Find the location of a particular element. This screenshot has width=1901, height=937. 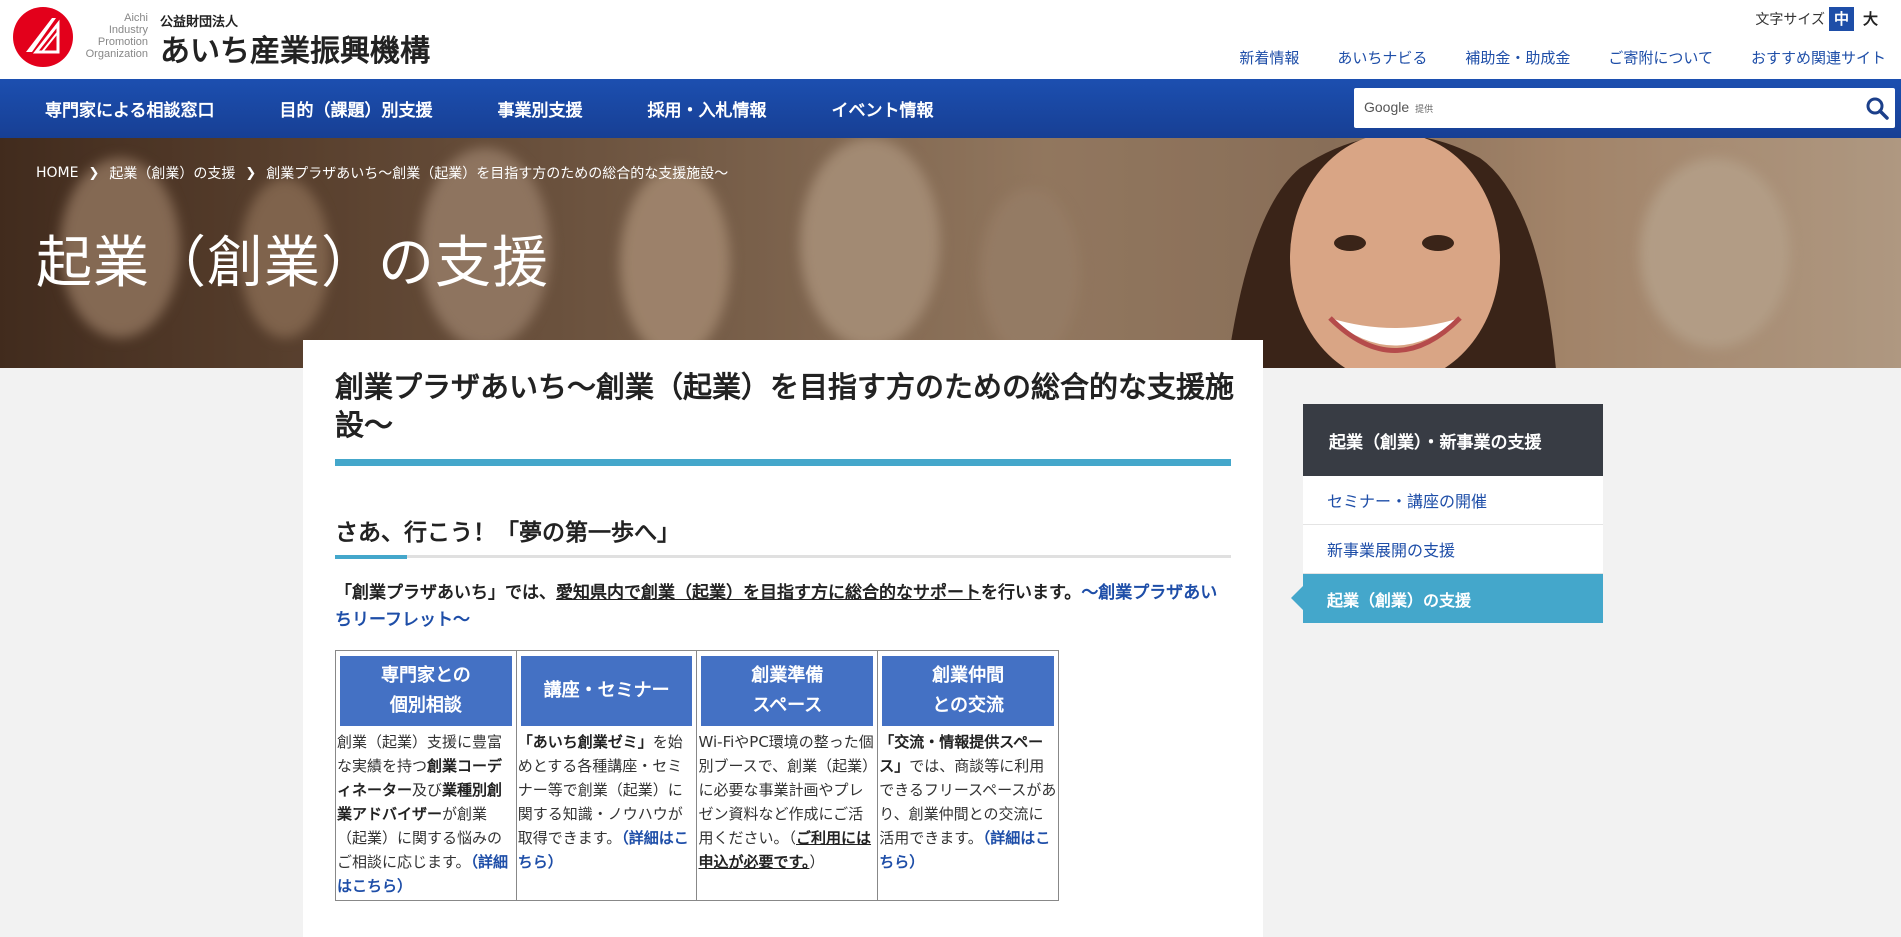

feature-seminar-button: 講座・セミナー is located at coordinates (606, 691).